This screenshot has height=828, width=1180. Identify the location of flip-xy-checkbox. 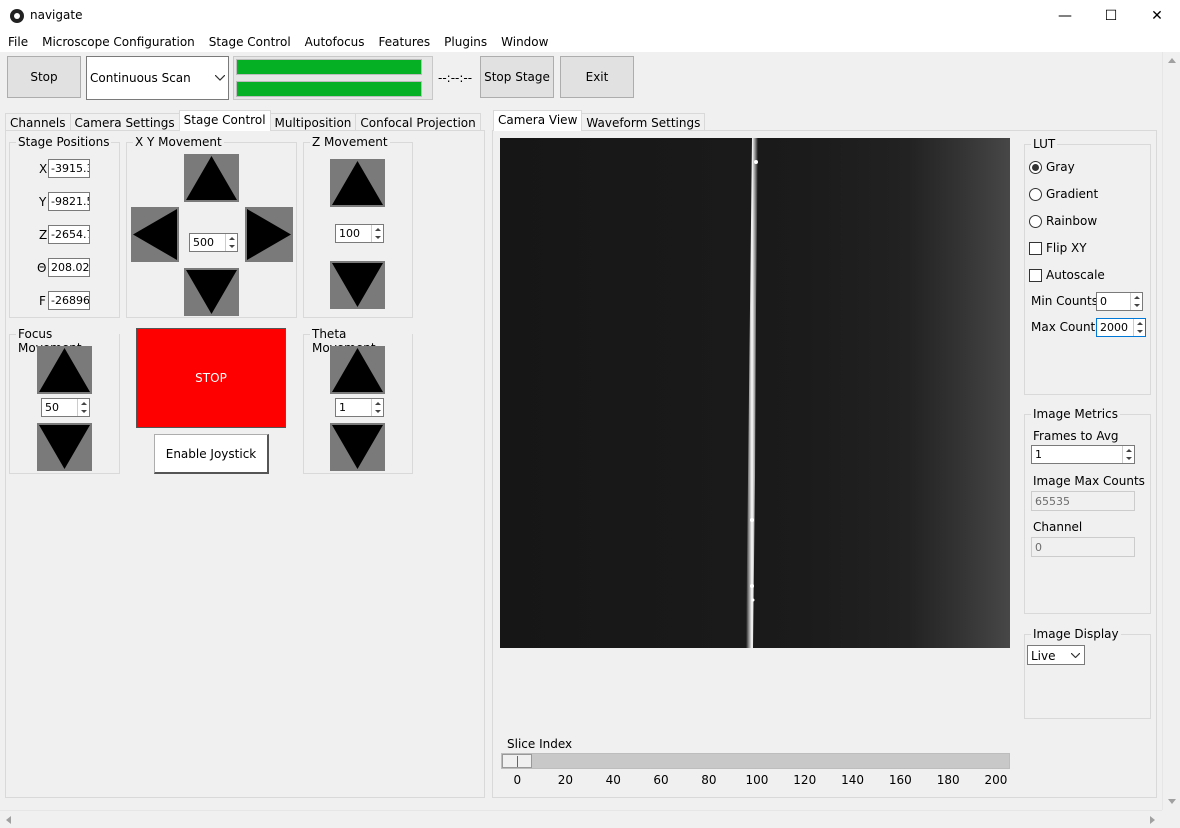
(1035, 248).